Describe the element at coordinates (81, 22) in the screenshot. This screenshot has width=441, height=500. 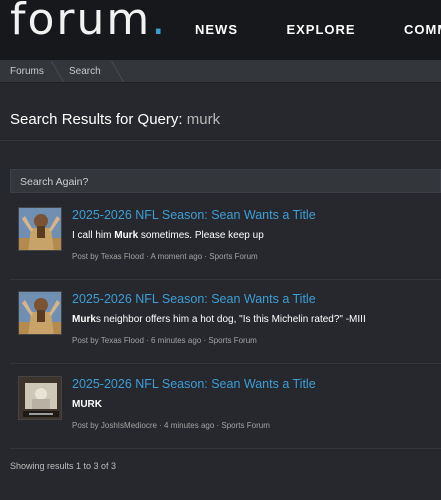
I see `logo-text: forum` at that location.